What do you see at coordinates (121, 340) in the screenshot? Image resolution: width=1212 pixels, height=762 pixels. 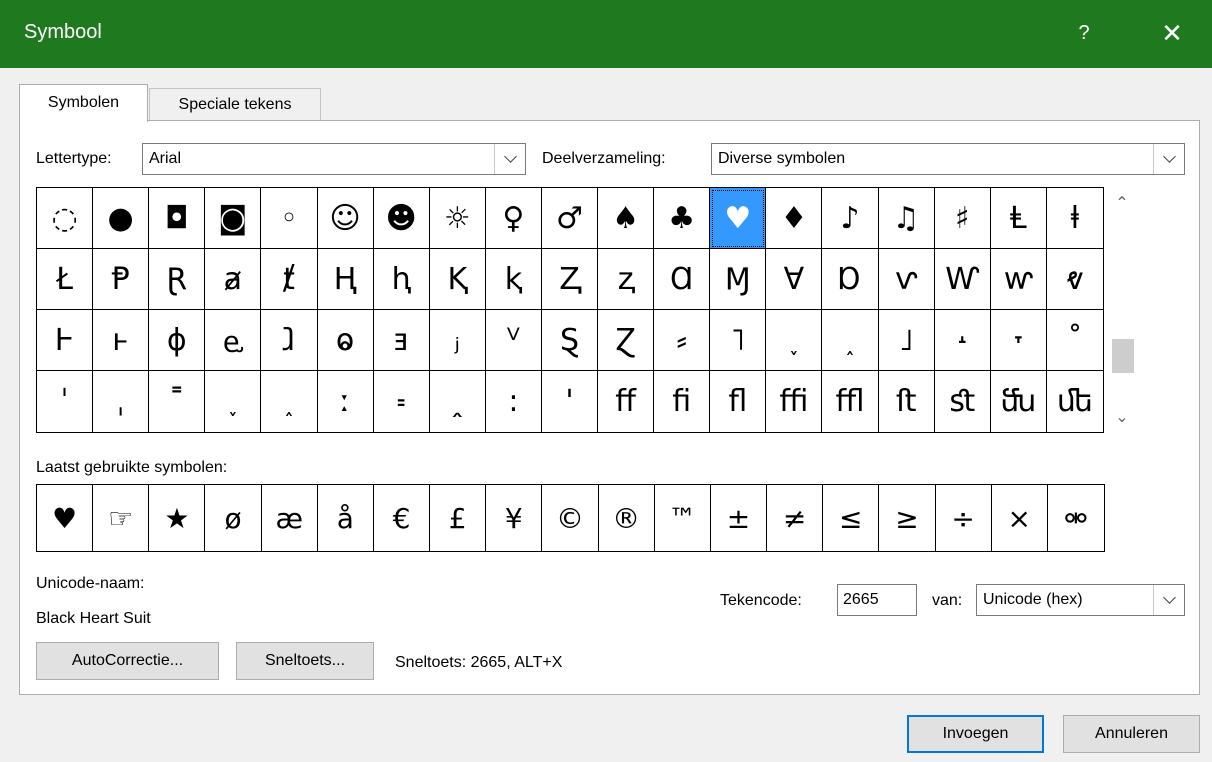 I see `symbol-cell: ⱶ` at bounding box center [121, 340].